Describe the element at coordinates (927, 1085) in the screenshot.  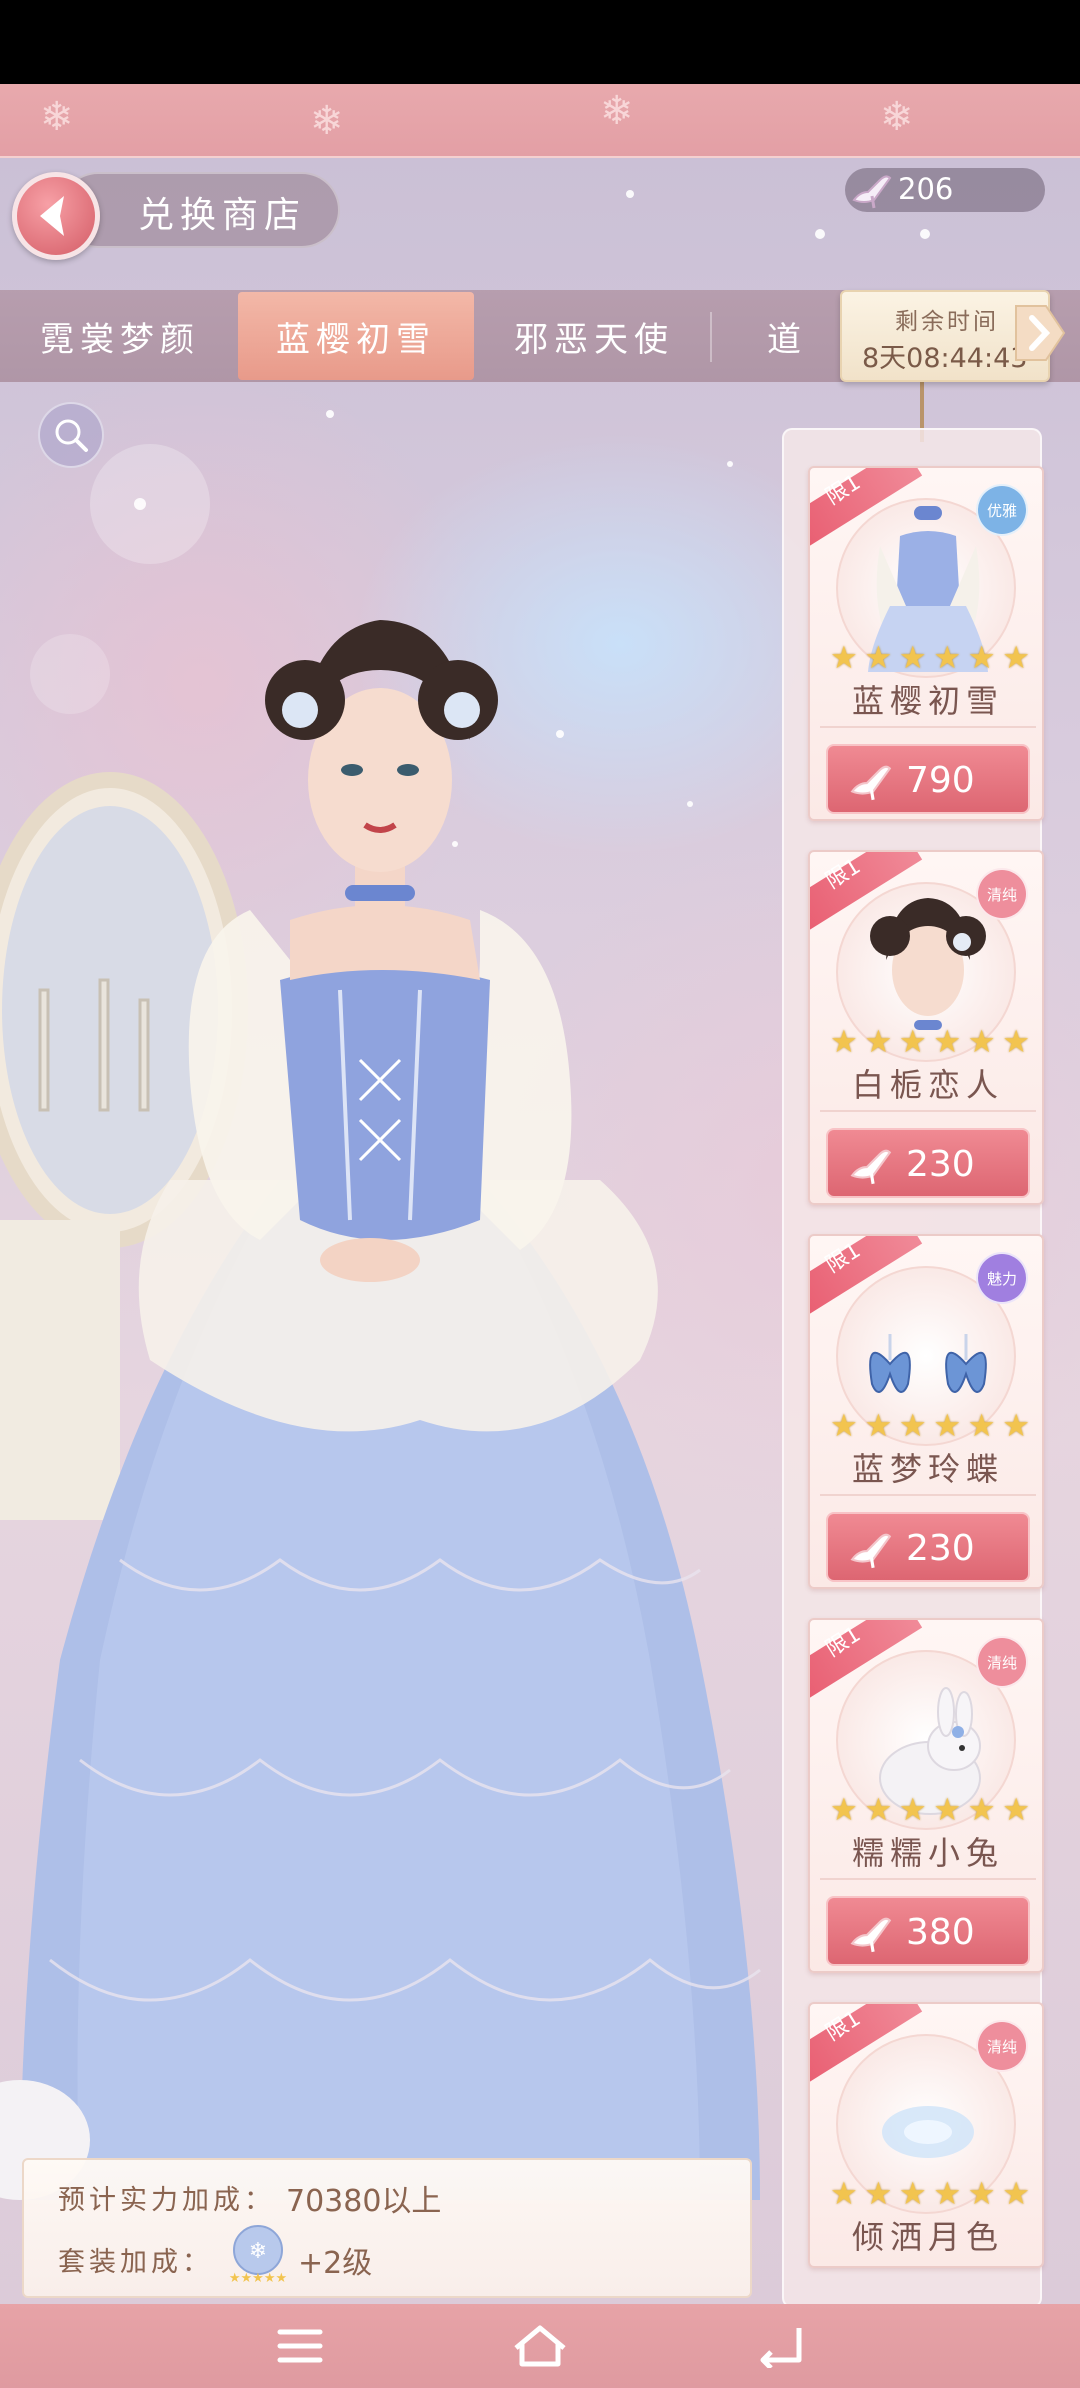
I see `item-name: 白栀恋人` at that location.